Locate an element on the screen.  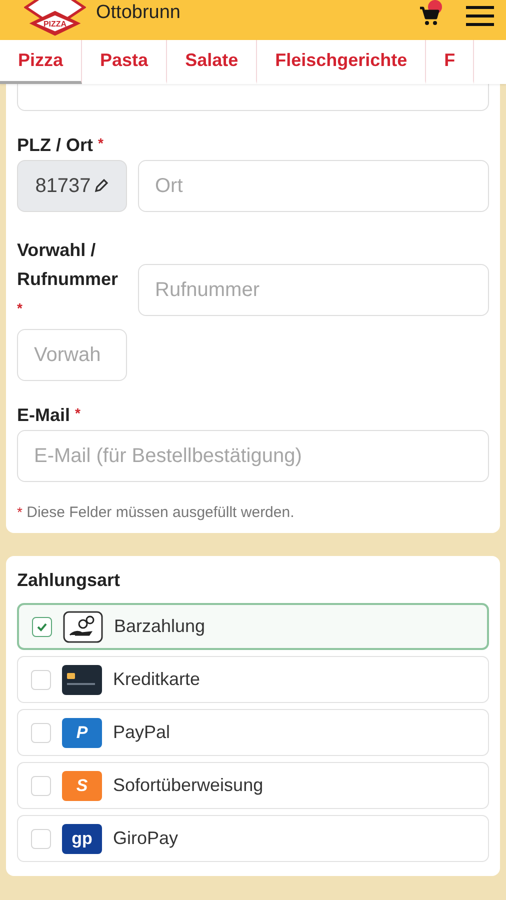
category-tab: Salate is located at coordinates (212, 62).